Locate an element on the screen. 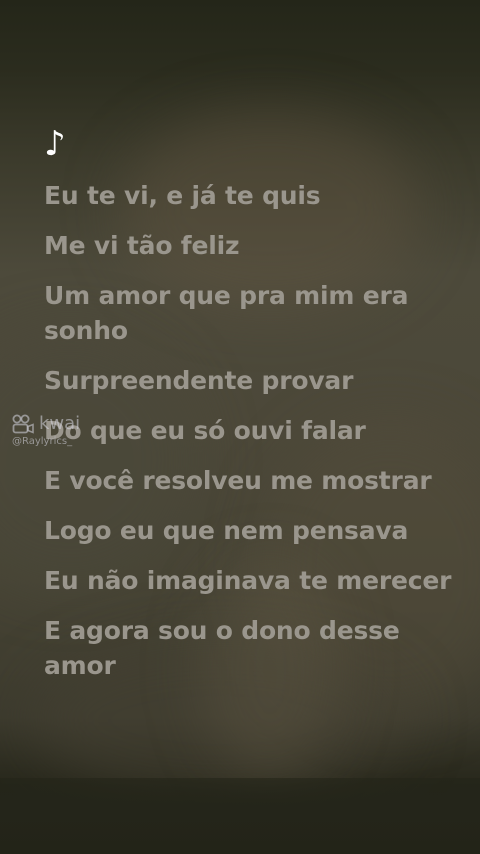  lyric-line: Eu te vi, e já te quis is located at coordinates (182, 195).